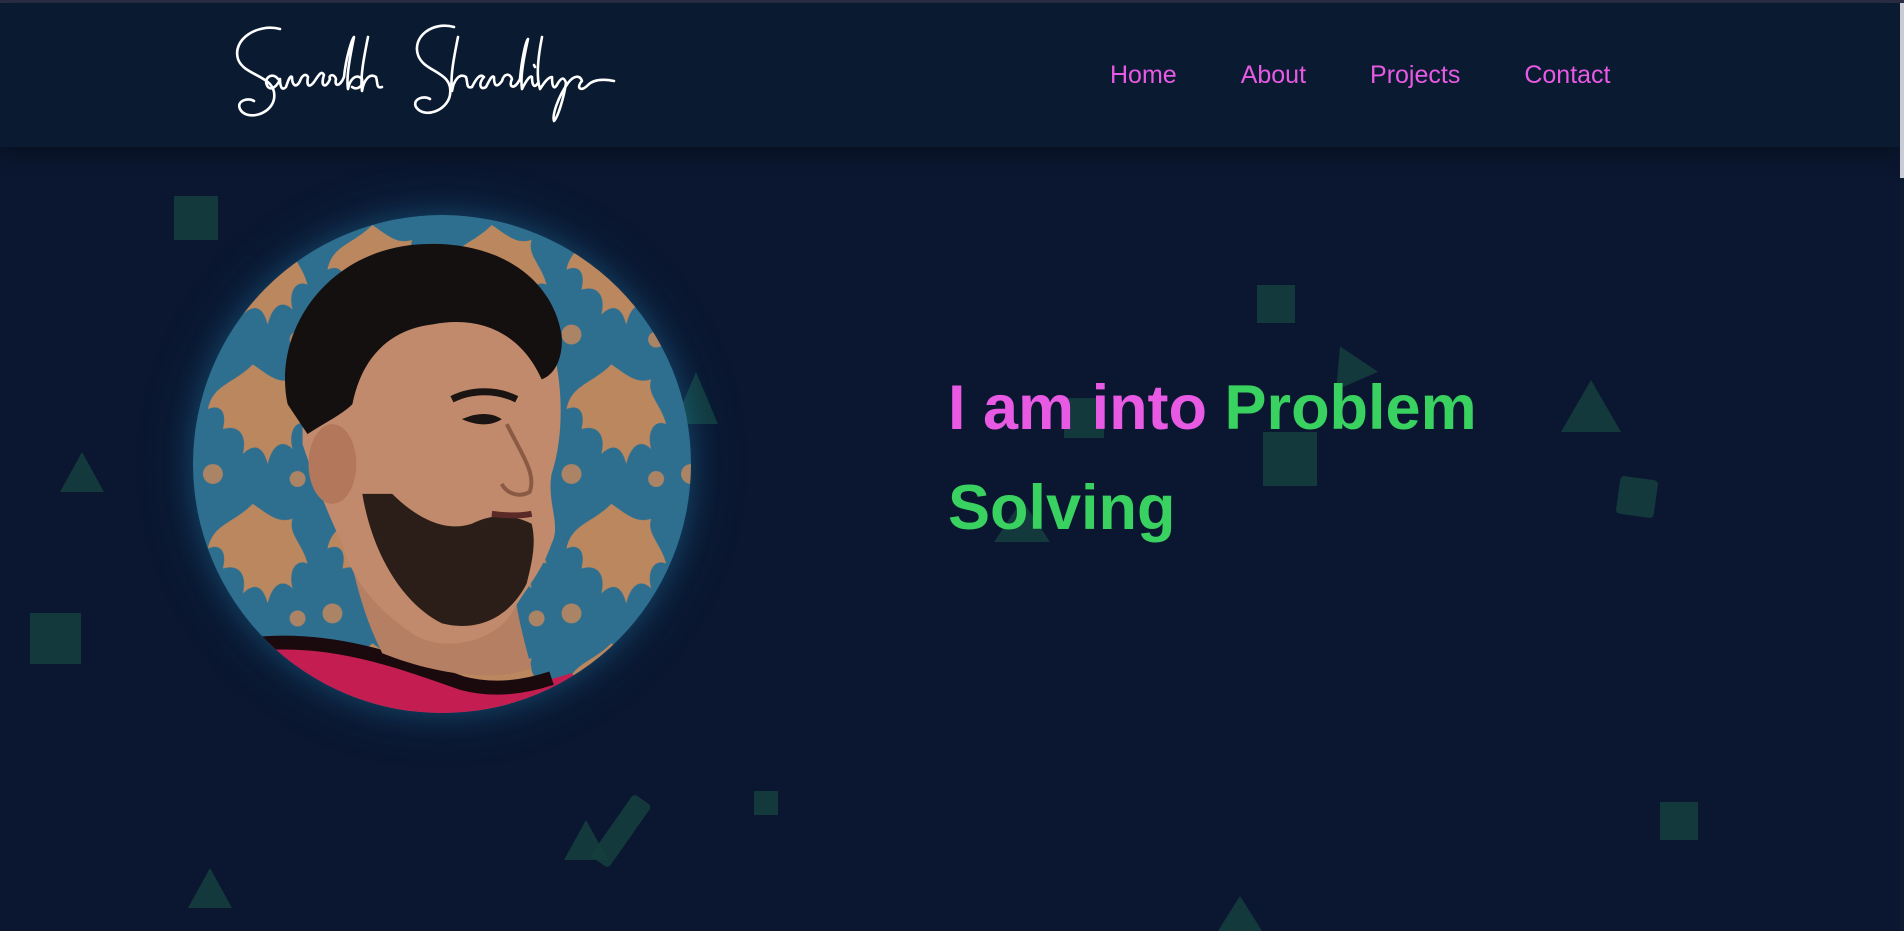 This screenshot has width=1904, height=931. Describe the element at coordinates (1086, 408) in the screenshot. I see `headline-prefix: I am into` at that location.